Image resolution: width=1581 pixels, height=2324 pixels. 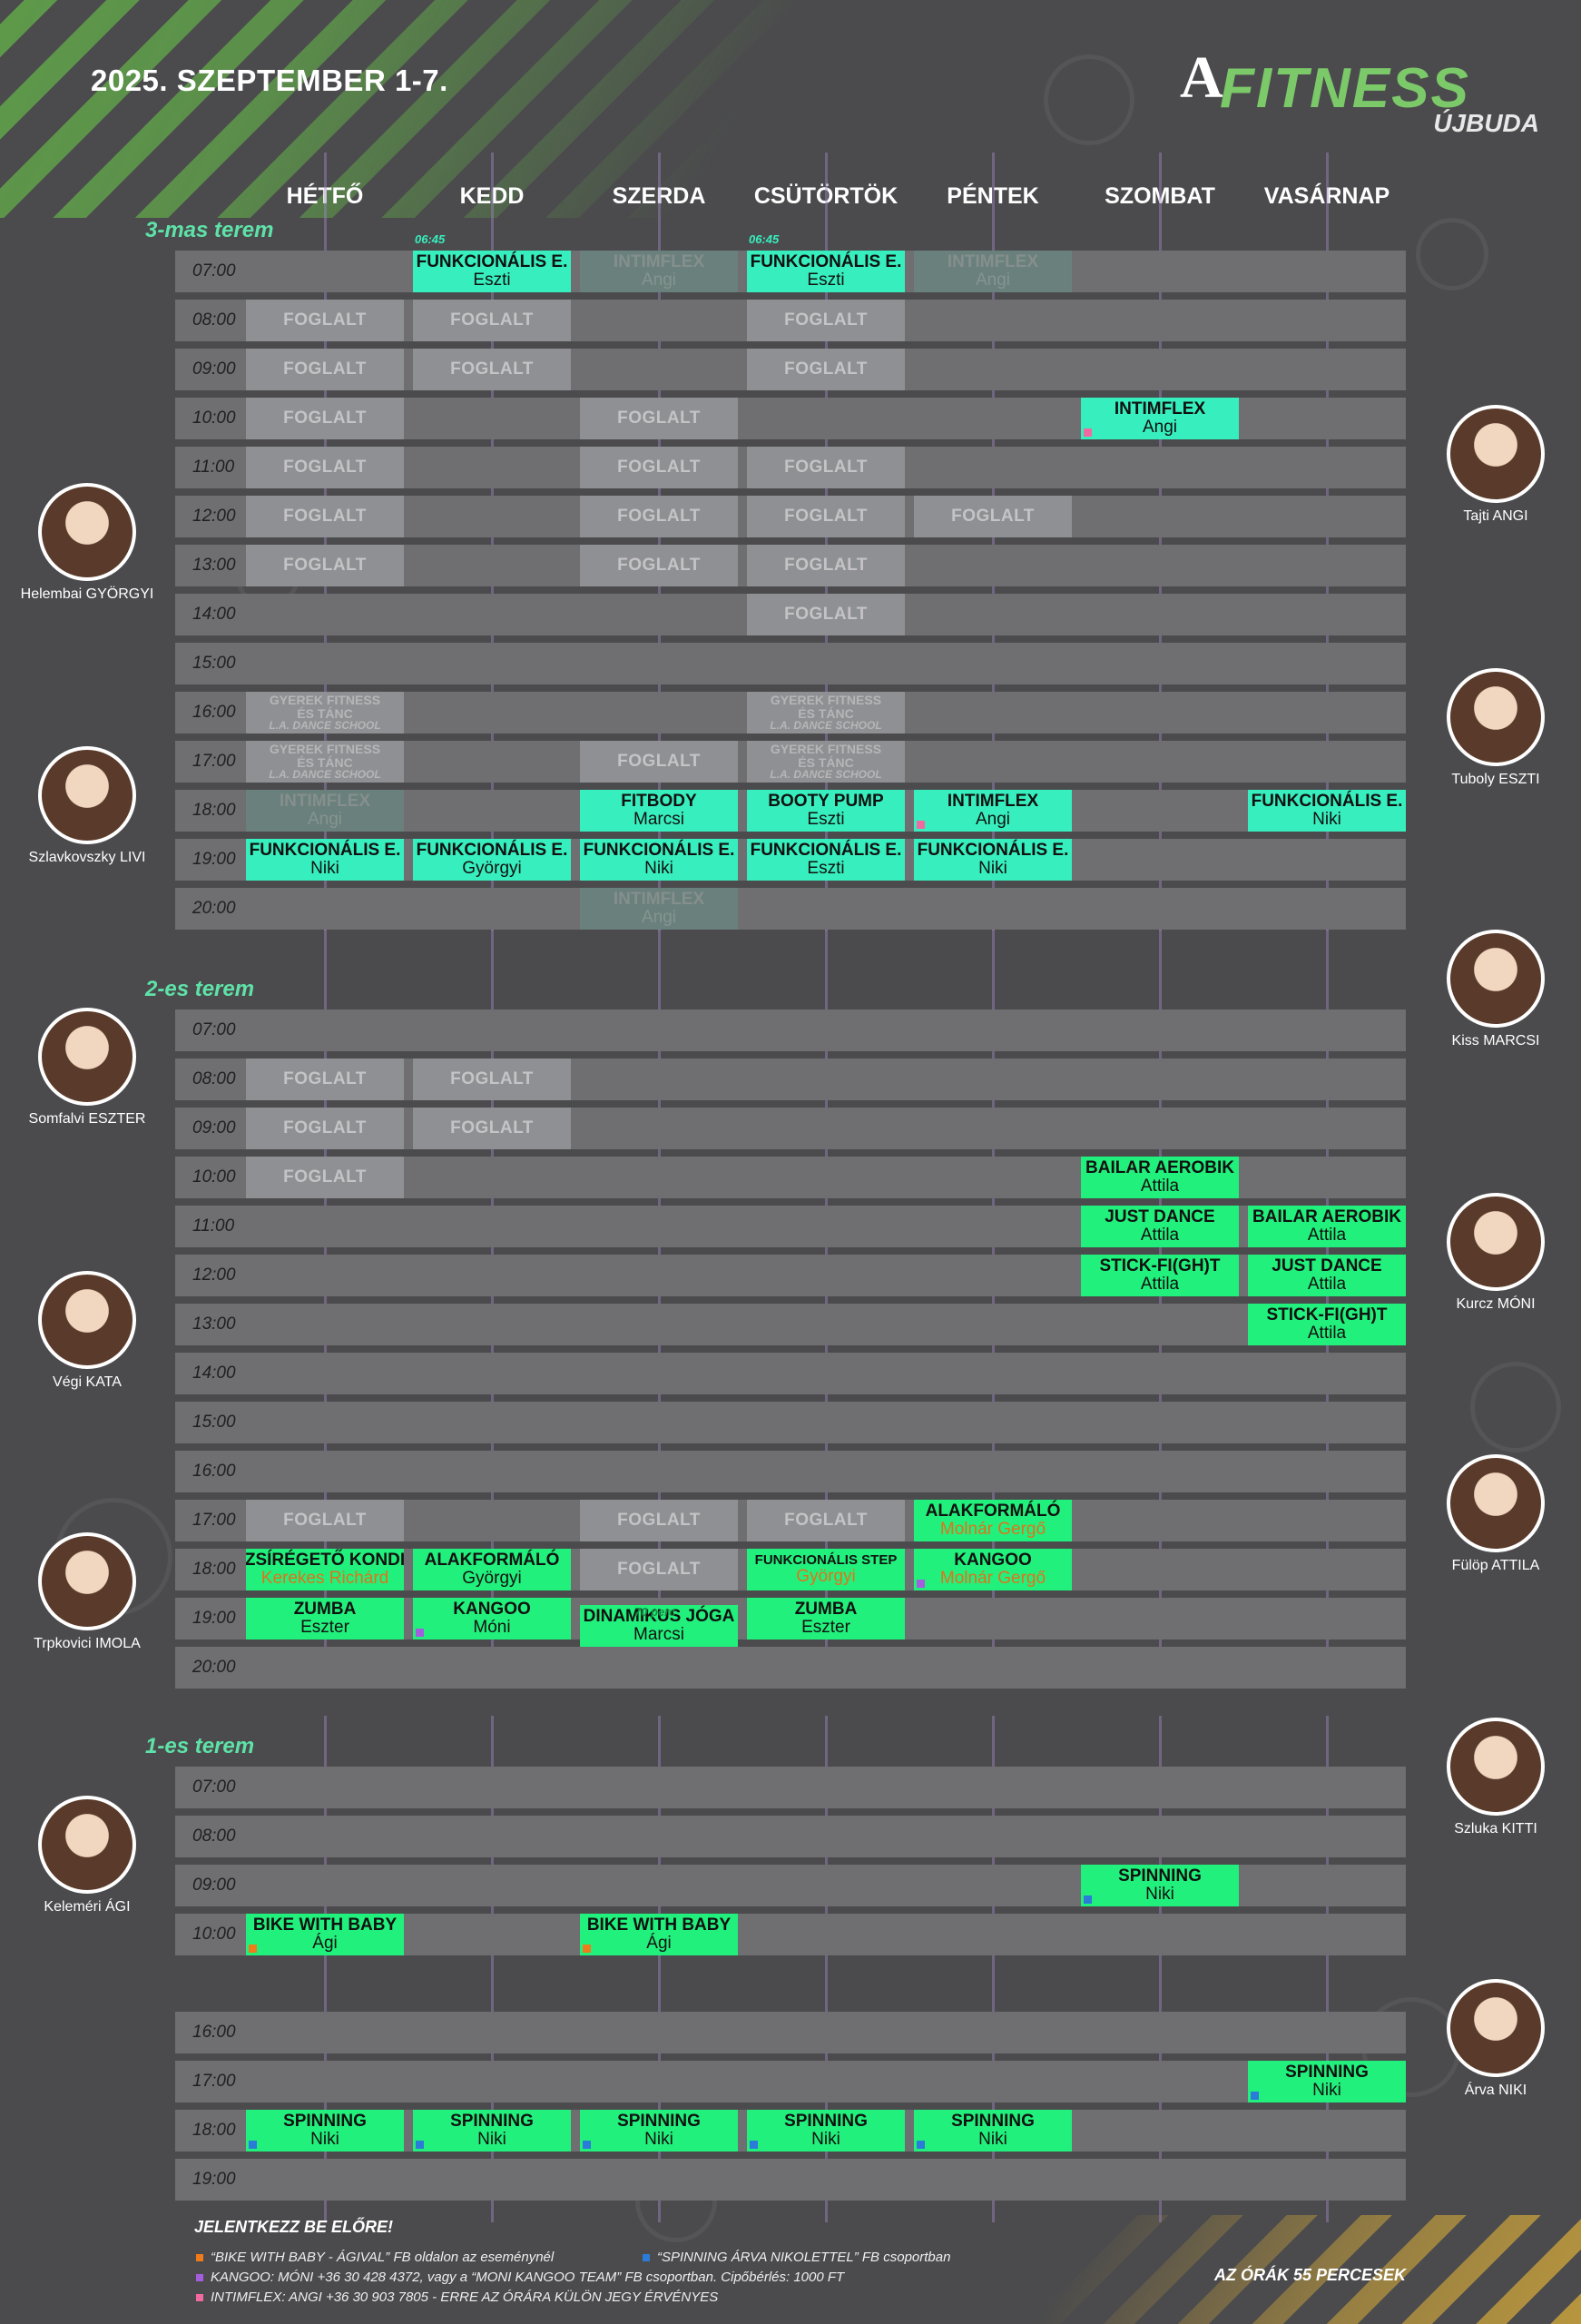 I want to click on trainer-name: Szlavkovszky LIVI, so click(x=87, y=857).